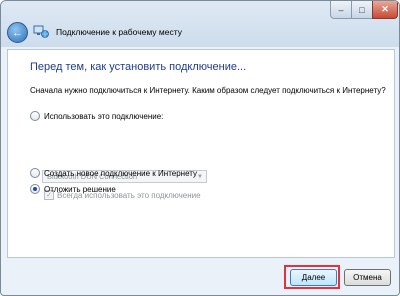 The height and width of the screenshot is (296, 400). I want to click on option-use-connection: Использовать это подключение:, so click(96, 116).